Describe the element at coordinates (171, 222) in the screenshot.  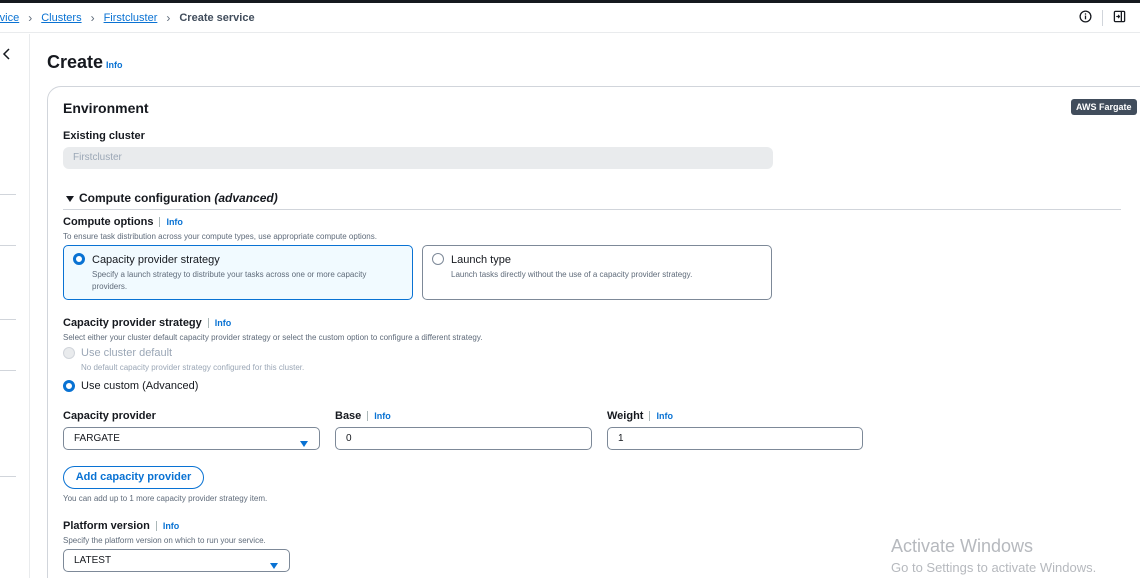
I see `compute-options-info-link: Info` at that location.